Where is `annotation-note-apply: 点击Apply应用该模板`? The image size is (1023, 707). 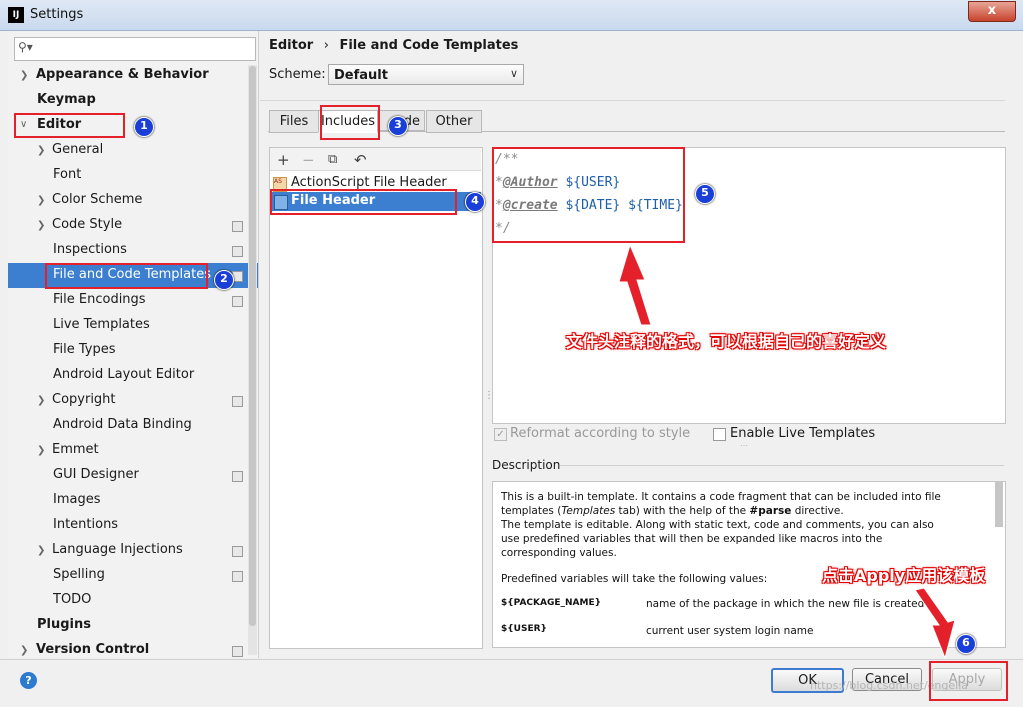 annotation-note-apply: 点击Apply应用该模板 is located at coordinates (904, 575).